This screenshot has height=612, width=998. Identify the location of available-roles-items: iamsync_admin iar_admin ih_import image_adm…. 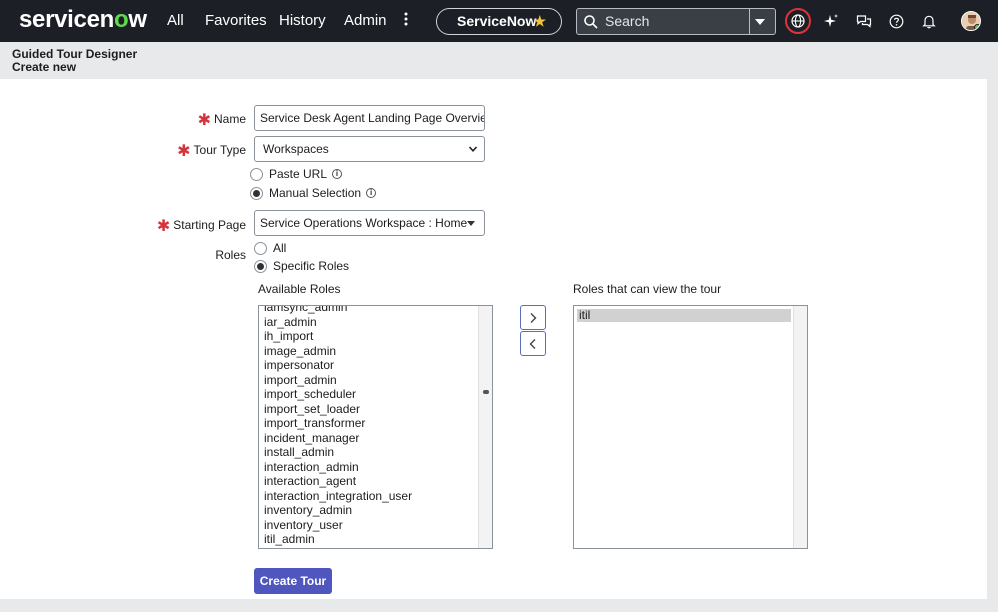
(369, 426).